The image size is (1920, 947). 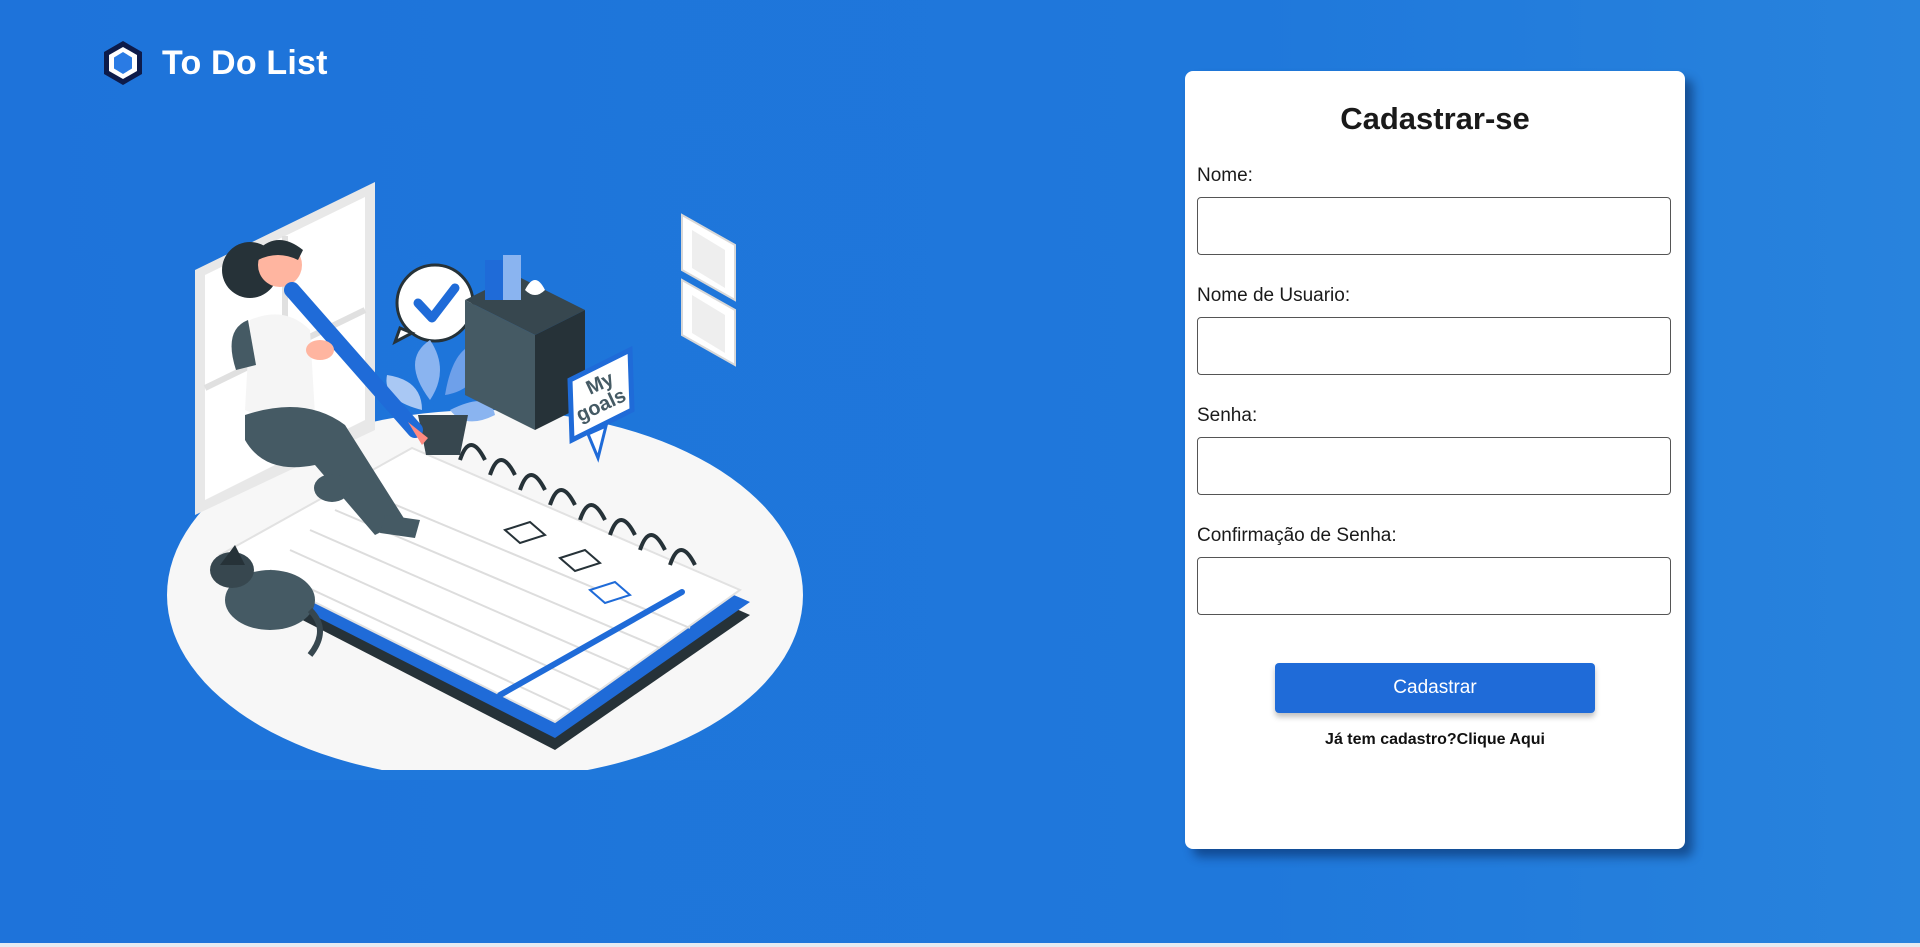 I want to click on name-label: Nome:, so click(x=1225, y=175).